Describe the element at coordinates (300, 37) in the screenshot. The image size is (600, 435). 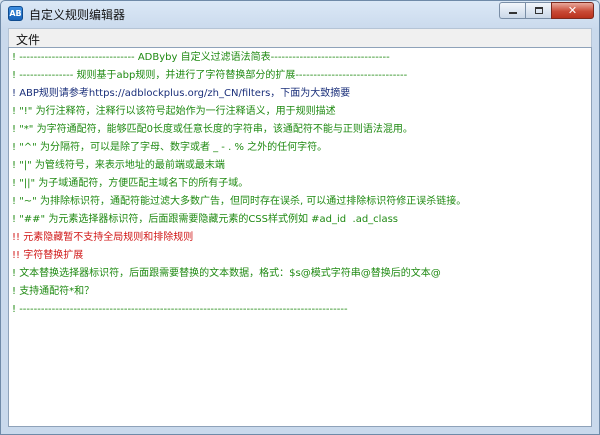
I see `menu-bar: 文件` at that location.